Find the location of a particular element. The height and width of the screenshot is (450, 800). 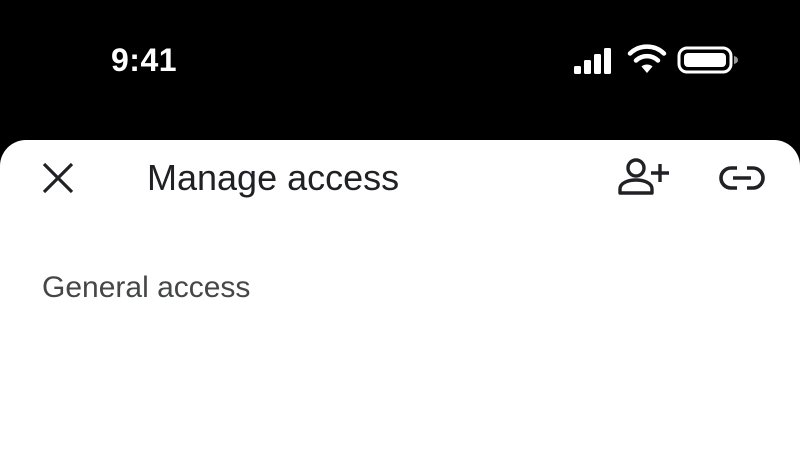

cellular-signal-icon is located at coordinates (592, 61).